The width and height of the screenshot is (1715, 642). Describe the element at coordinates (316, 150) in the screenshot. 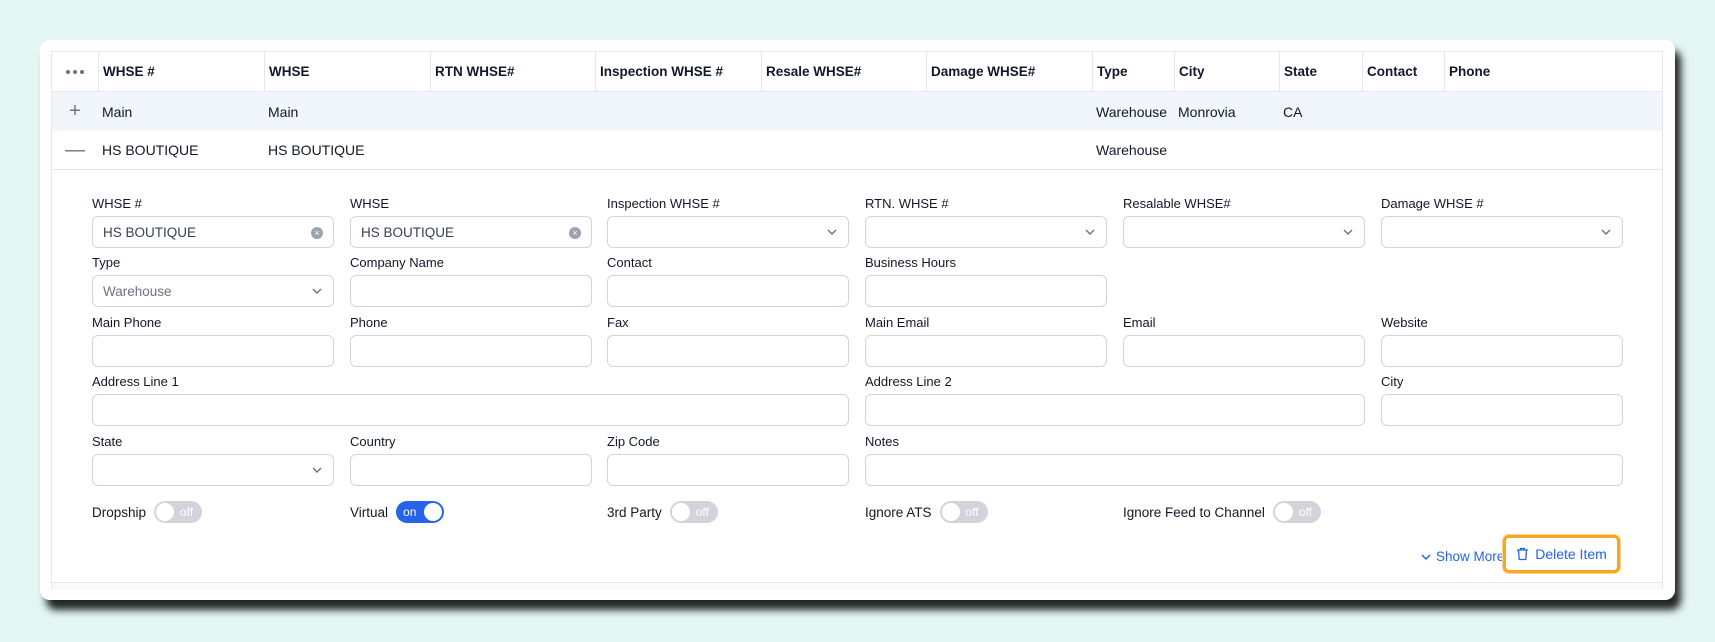

I see `cell-whse: HS BOUTIQUE` at that location.